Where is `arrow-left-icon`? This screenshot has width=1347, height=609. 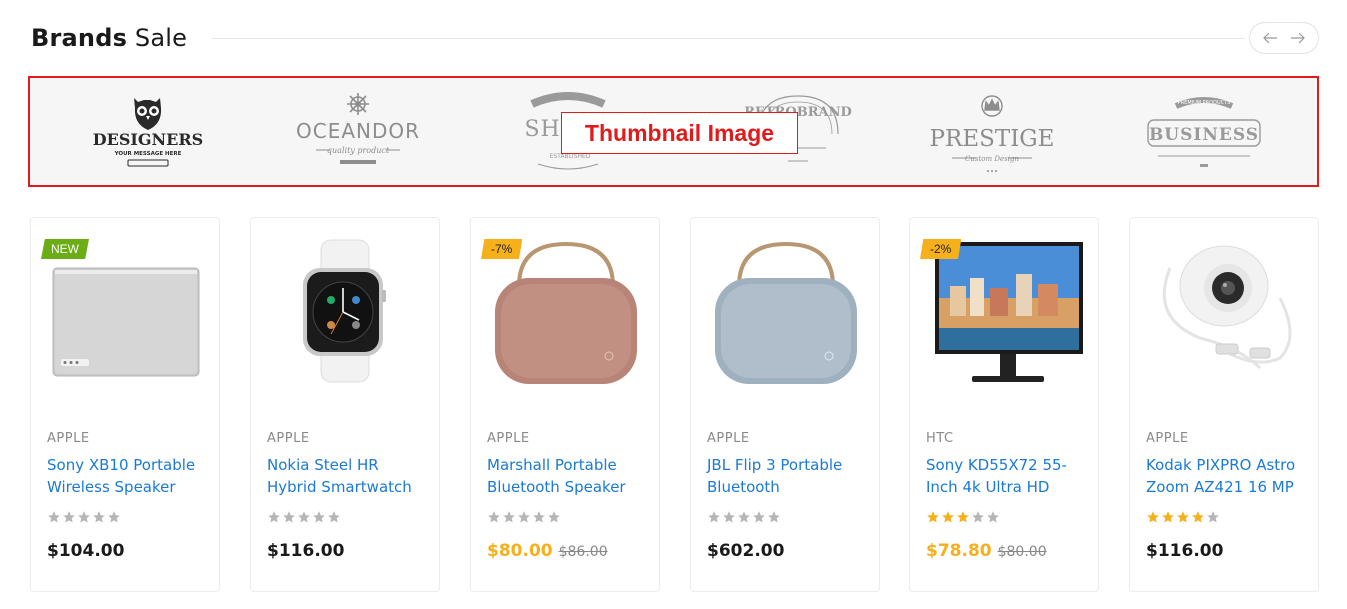 arrow-left-icon is located at coordinates (1270, 38).